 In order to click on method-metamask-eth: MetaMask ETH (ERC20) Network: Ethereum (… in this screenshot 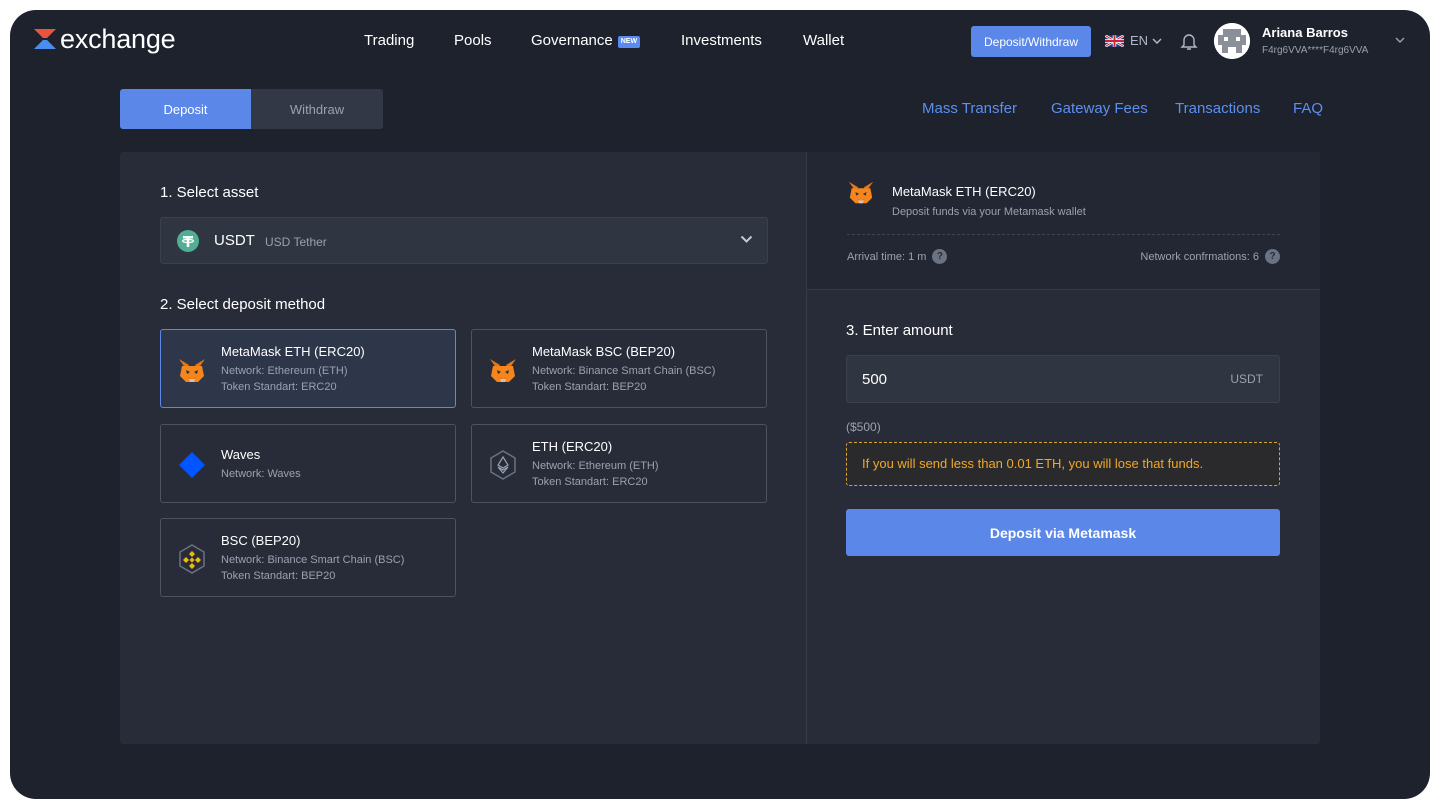, I will do `click(308, 368)`.